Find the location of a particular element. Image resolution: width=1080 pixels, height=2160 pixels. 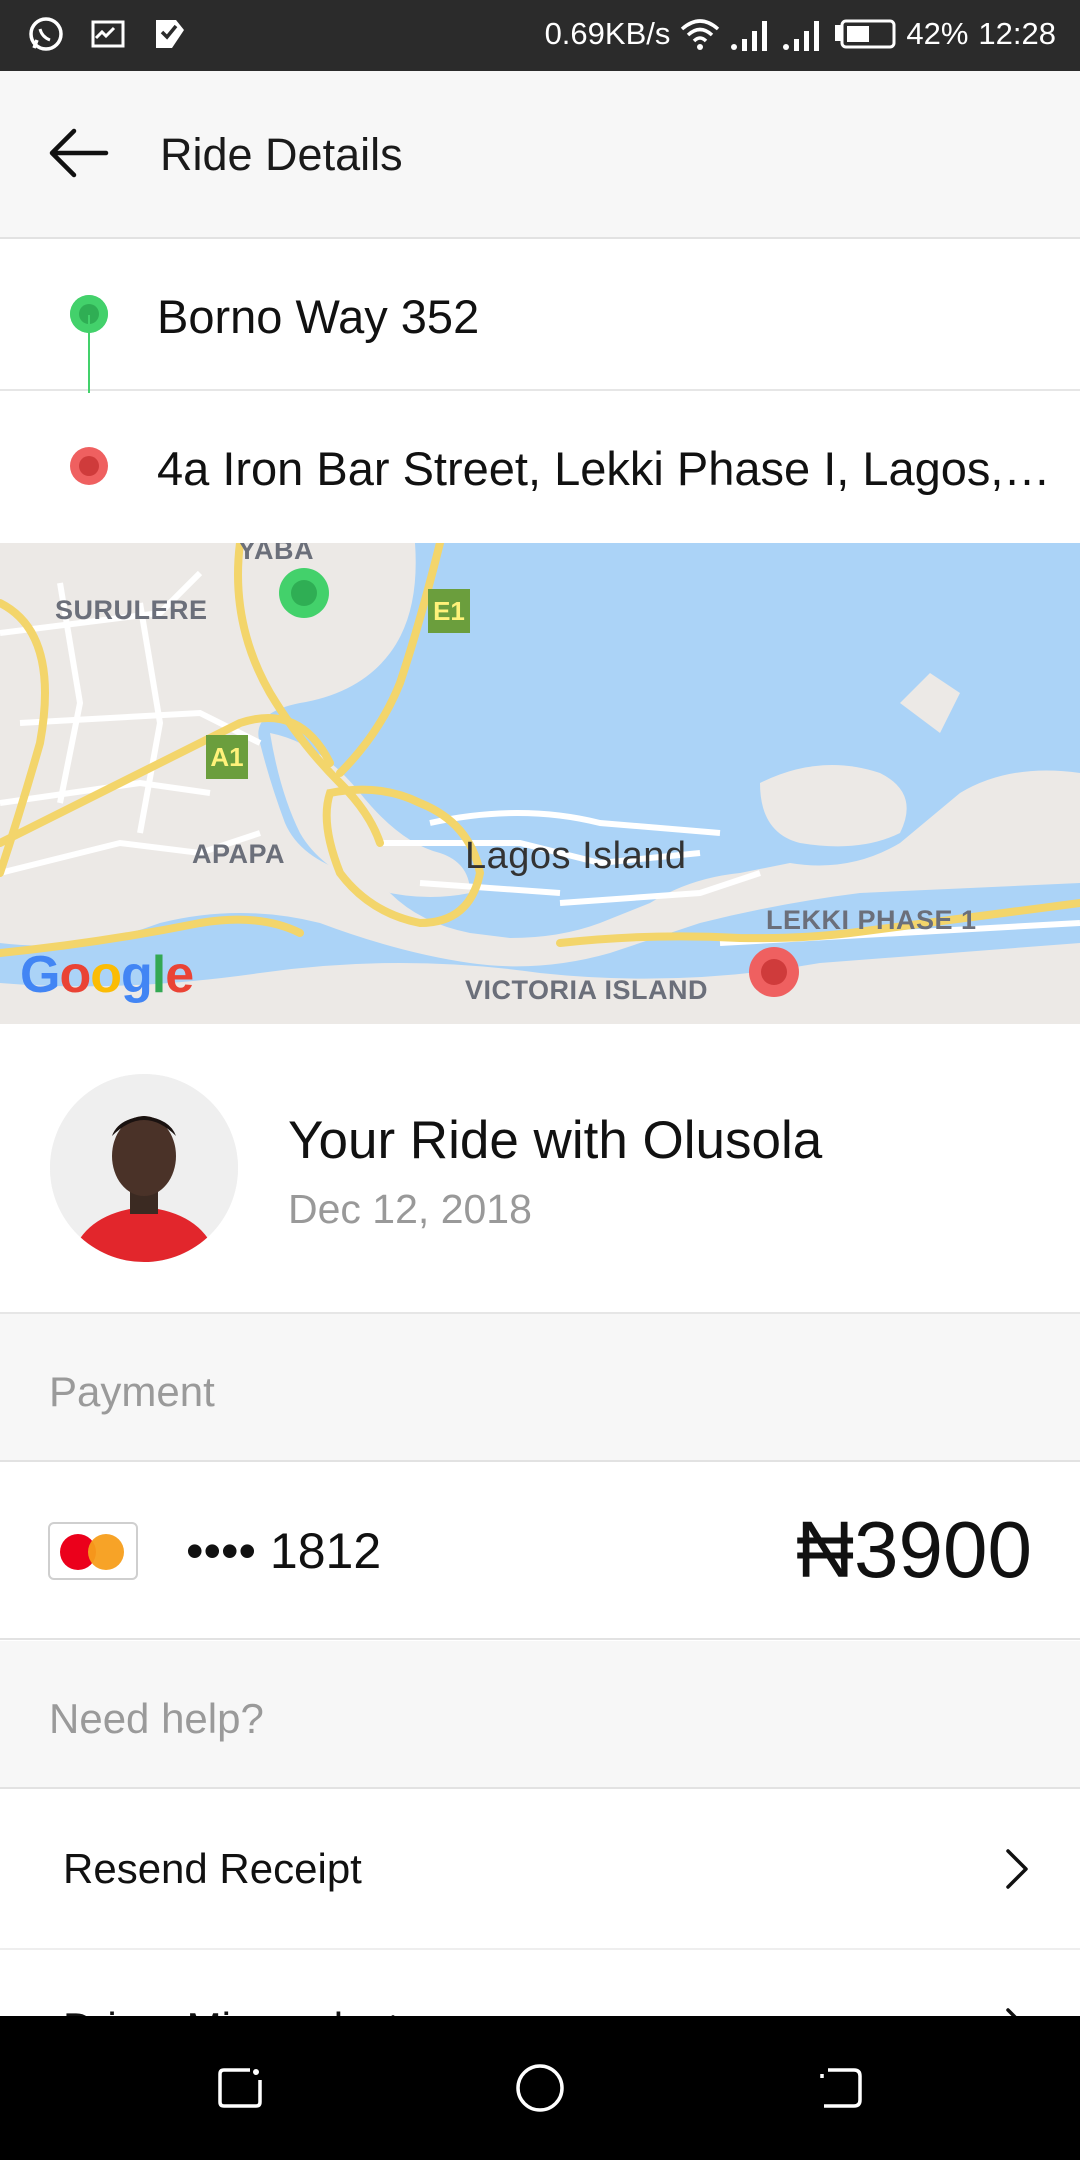

payment-row: •••• 1812 ₦3900 is located at coordinates (540, 1552).